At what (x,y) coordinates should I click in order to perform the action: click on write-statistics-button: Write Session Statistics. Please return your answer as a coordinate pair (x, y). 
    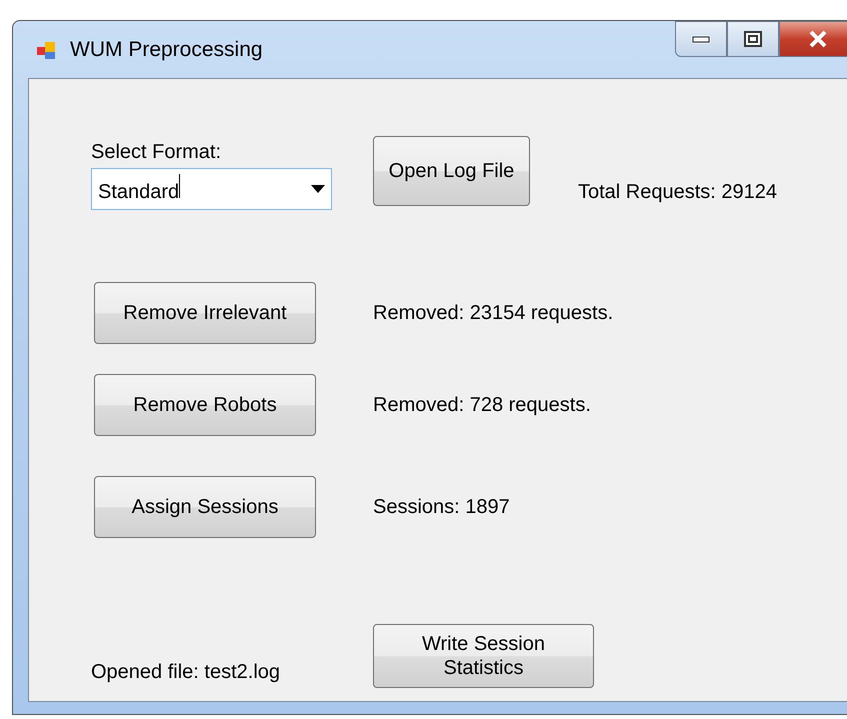
    Looking at the image, I should click on (483, 656).